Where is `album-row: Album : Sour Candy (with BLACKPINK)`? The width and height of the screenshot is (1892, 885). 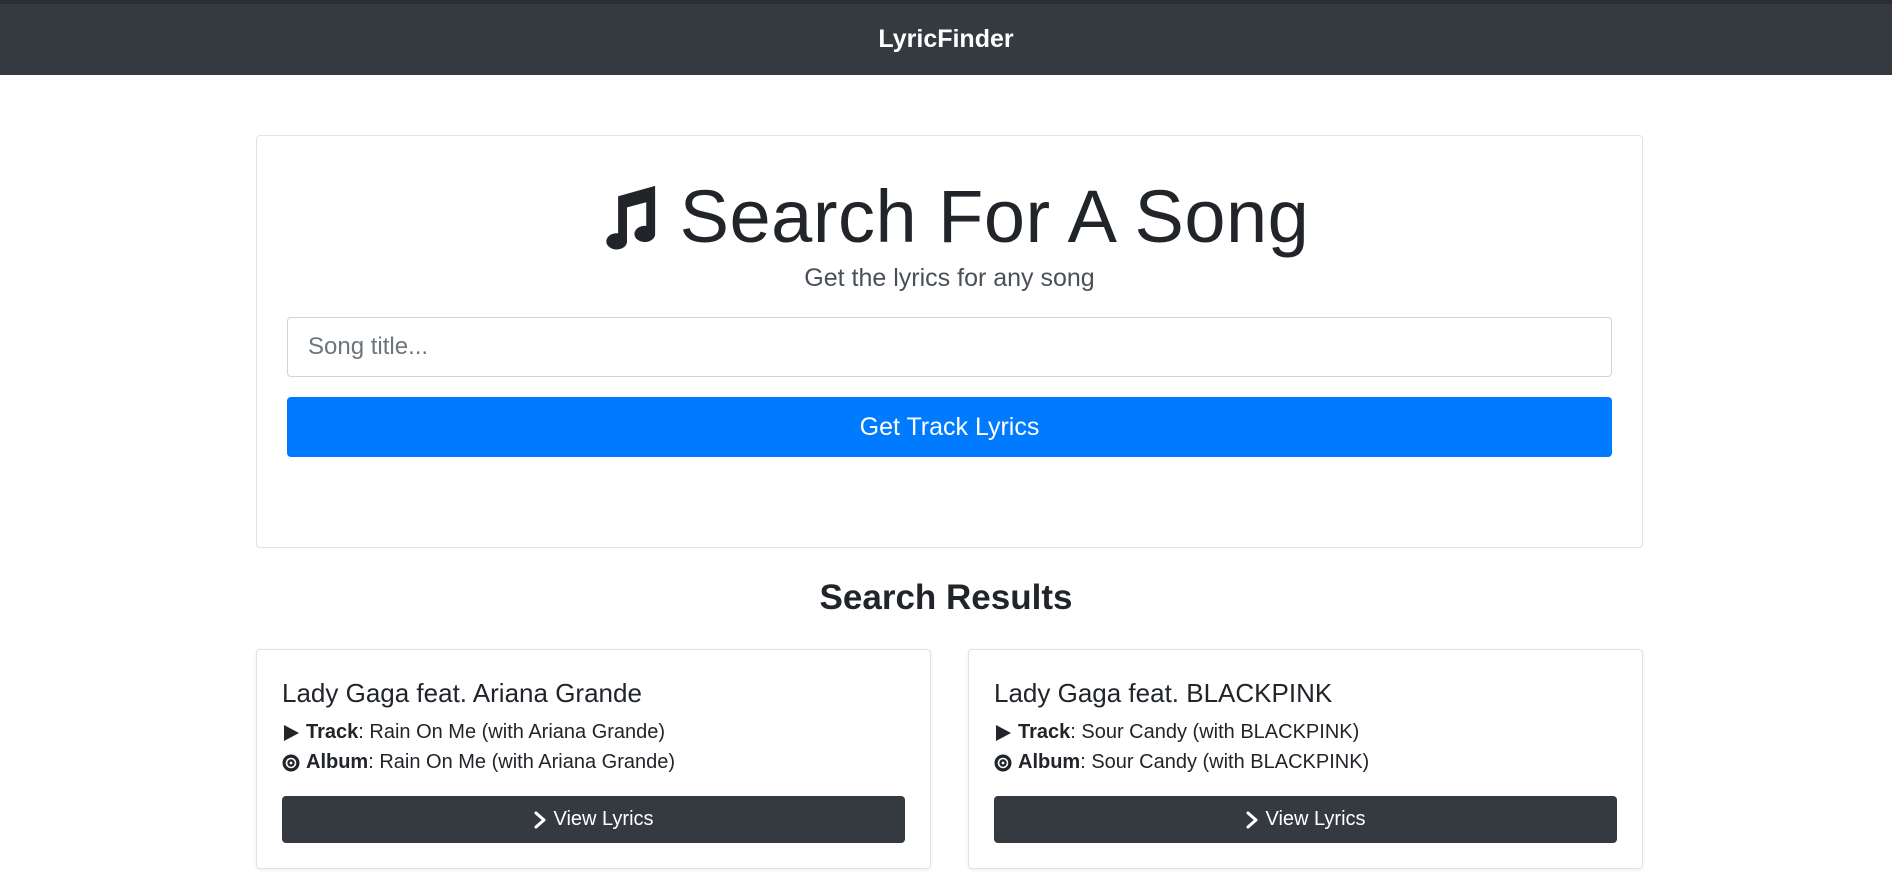 album-row: Album : Sour Candy (with BLACKPINK) is located at coordinates (1181, 762).